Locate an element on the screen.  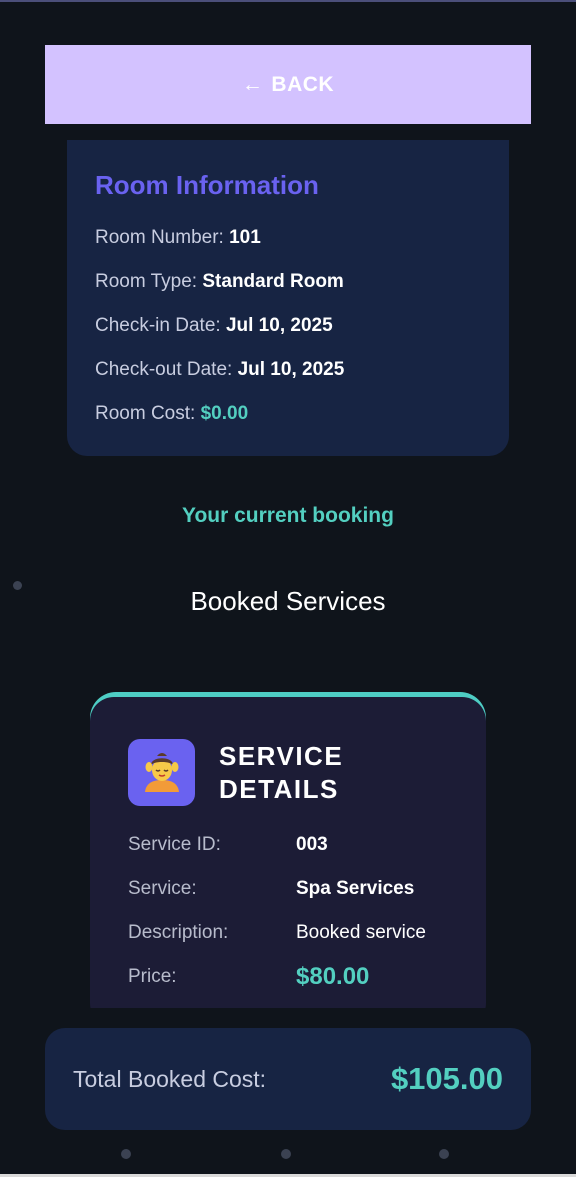
service-price-value: $80.00 is located at coordinates (333, 976).